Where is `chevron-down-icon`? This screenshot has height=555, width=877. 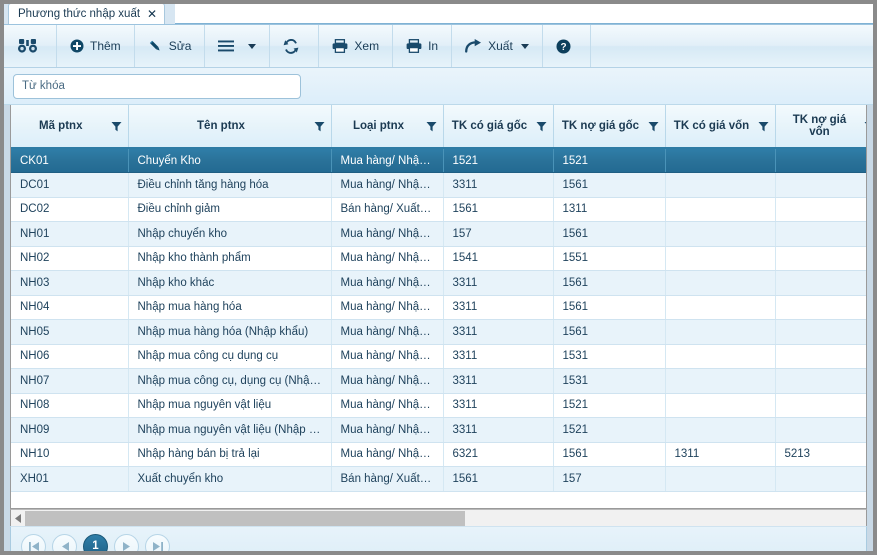 chevron-down-icon is located at coordinates (524, 46).